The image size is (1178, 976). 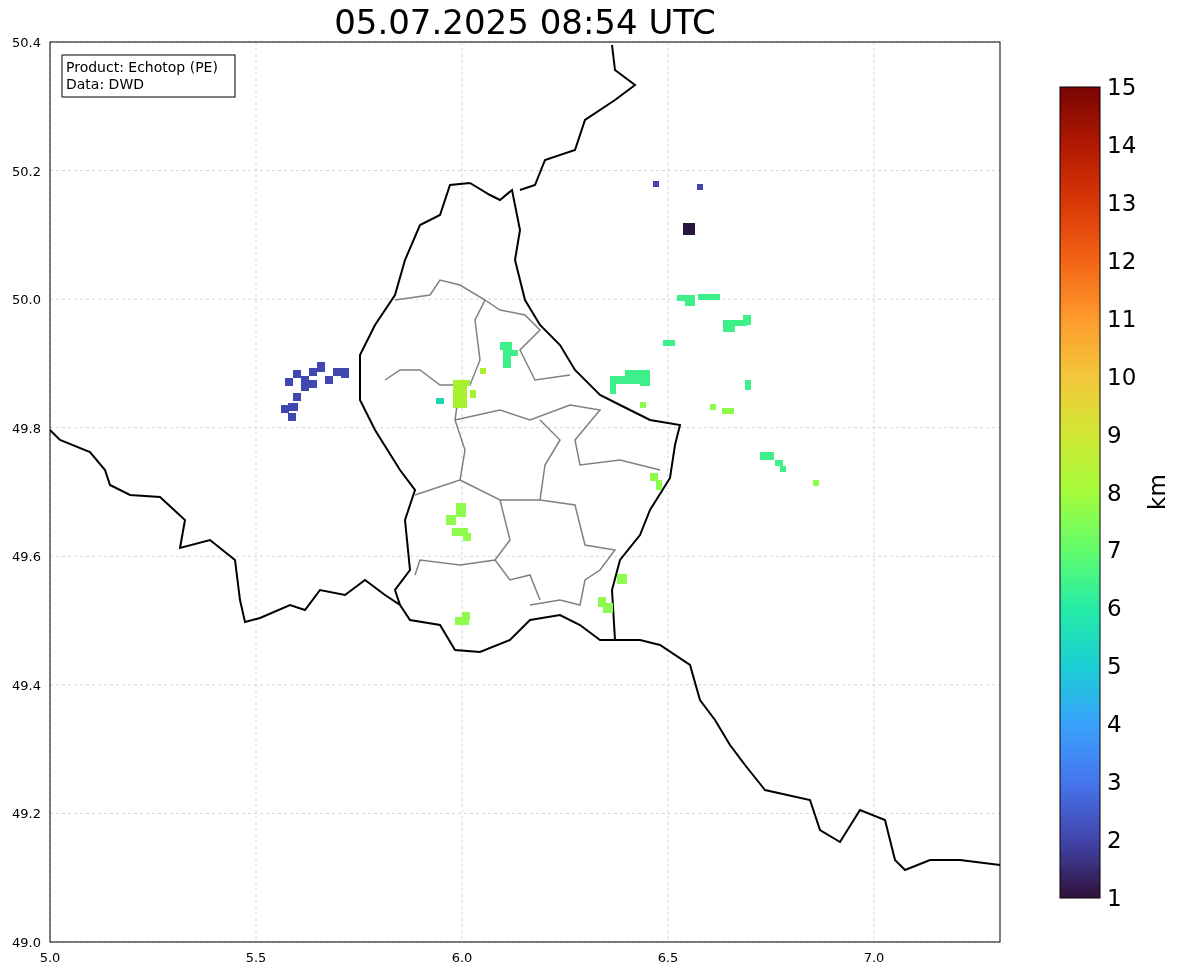 I want to click on y-tick-label: 49.6, so click(x=26, y=557).